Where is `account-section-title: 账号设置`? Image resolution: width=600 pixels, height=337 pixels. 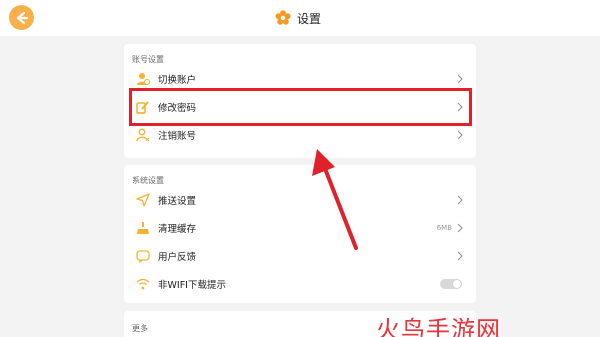
account-section-title: 账号设置 is located at coordinates (148, 59).